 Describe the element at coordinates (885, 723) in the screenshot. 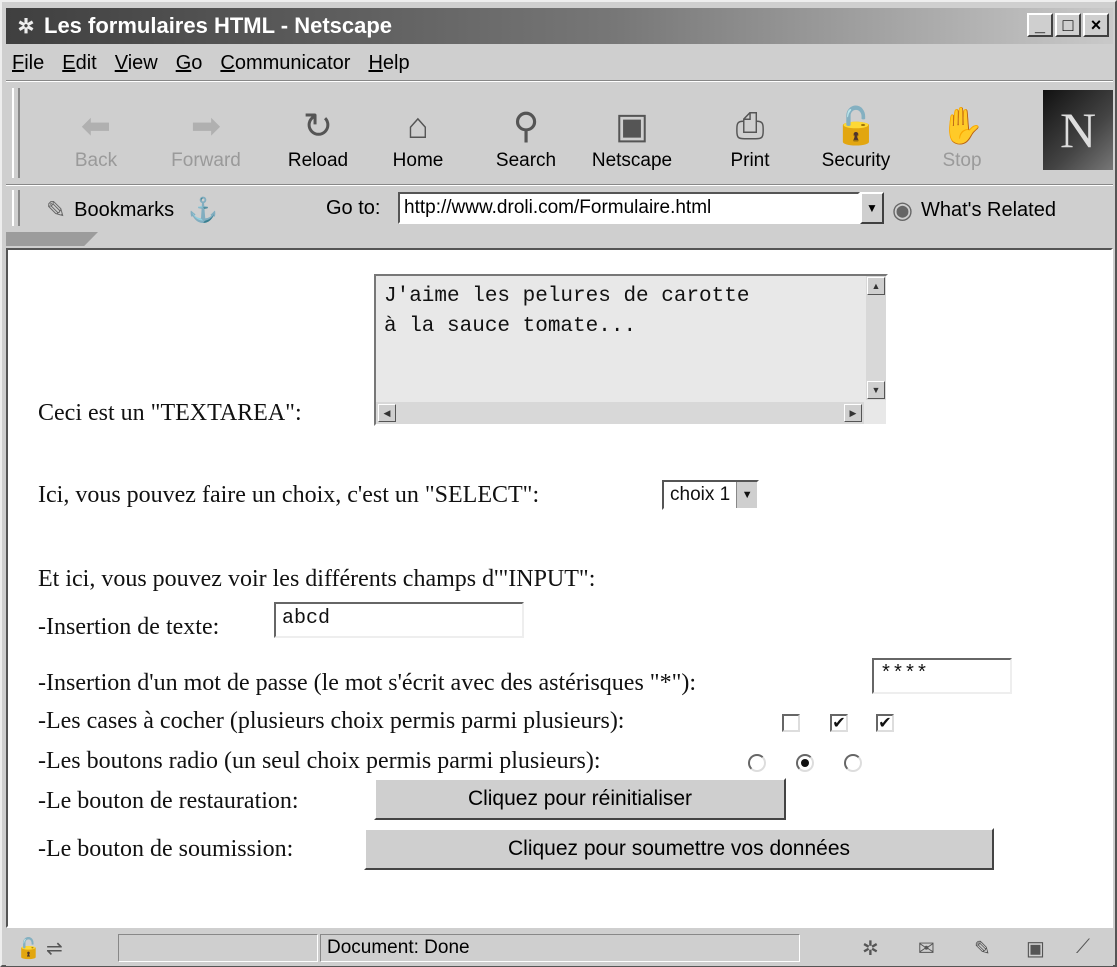

I see `checkbox-3: ✔` at that location.